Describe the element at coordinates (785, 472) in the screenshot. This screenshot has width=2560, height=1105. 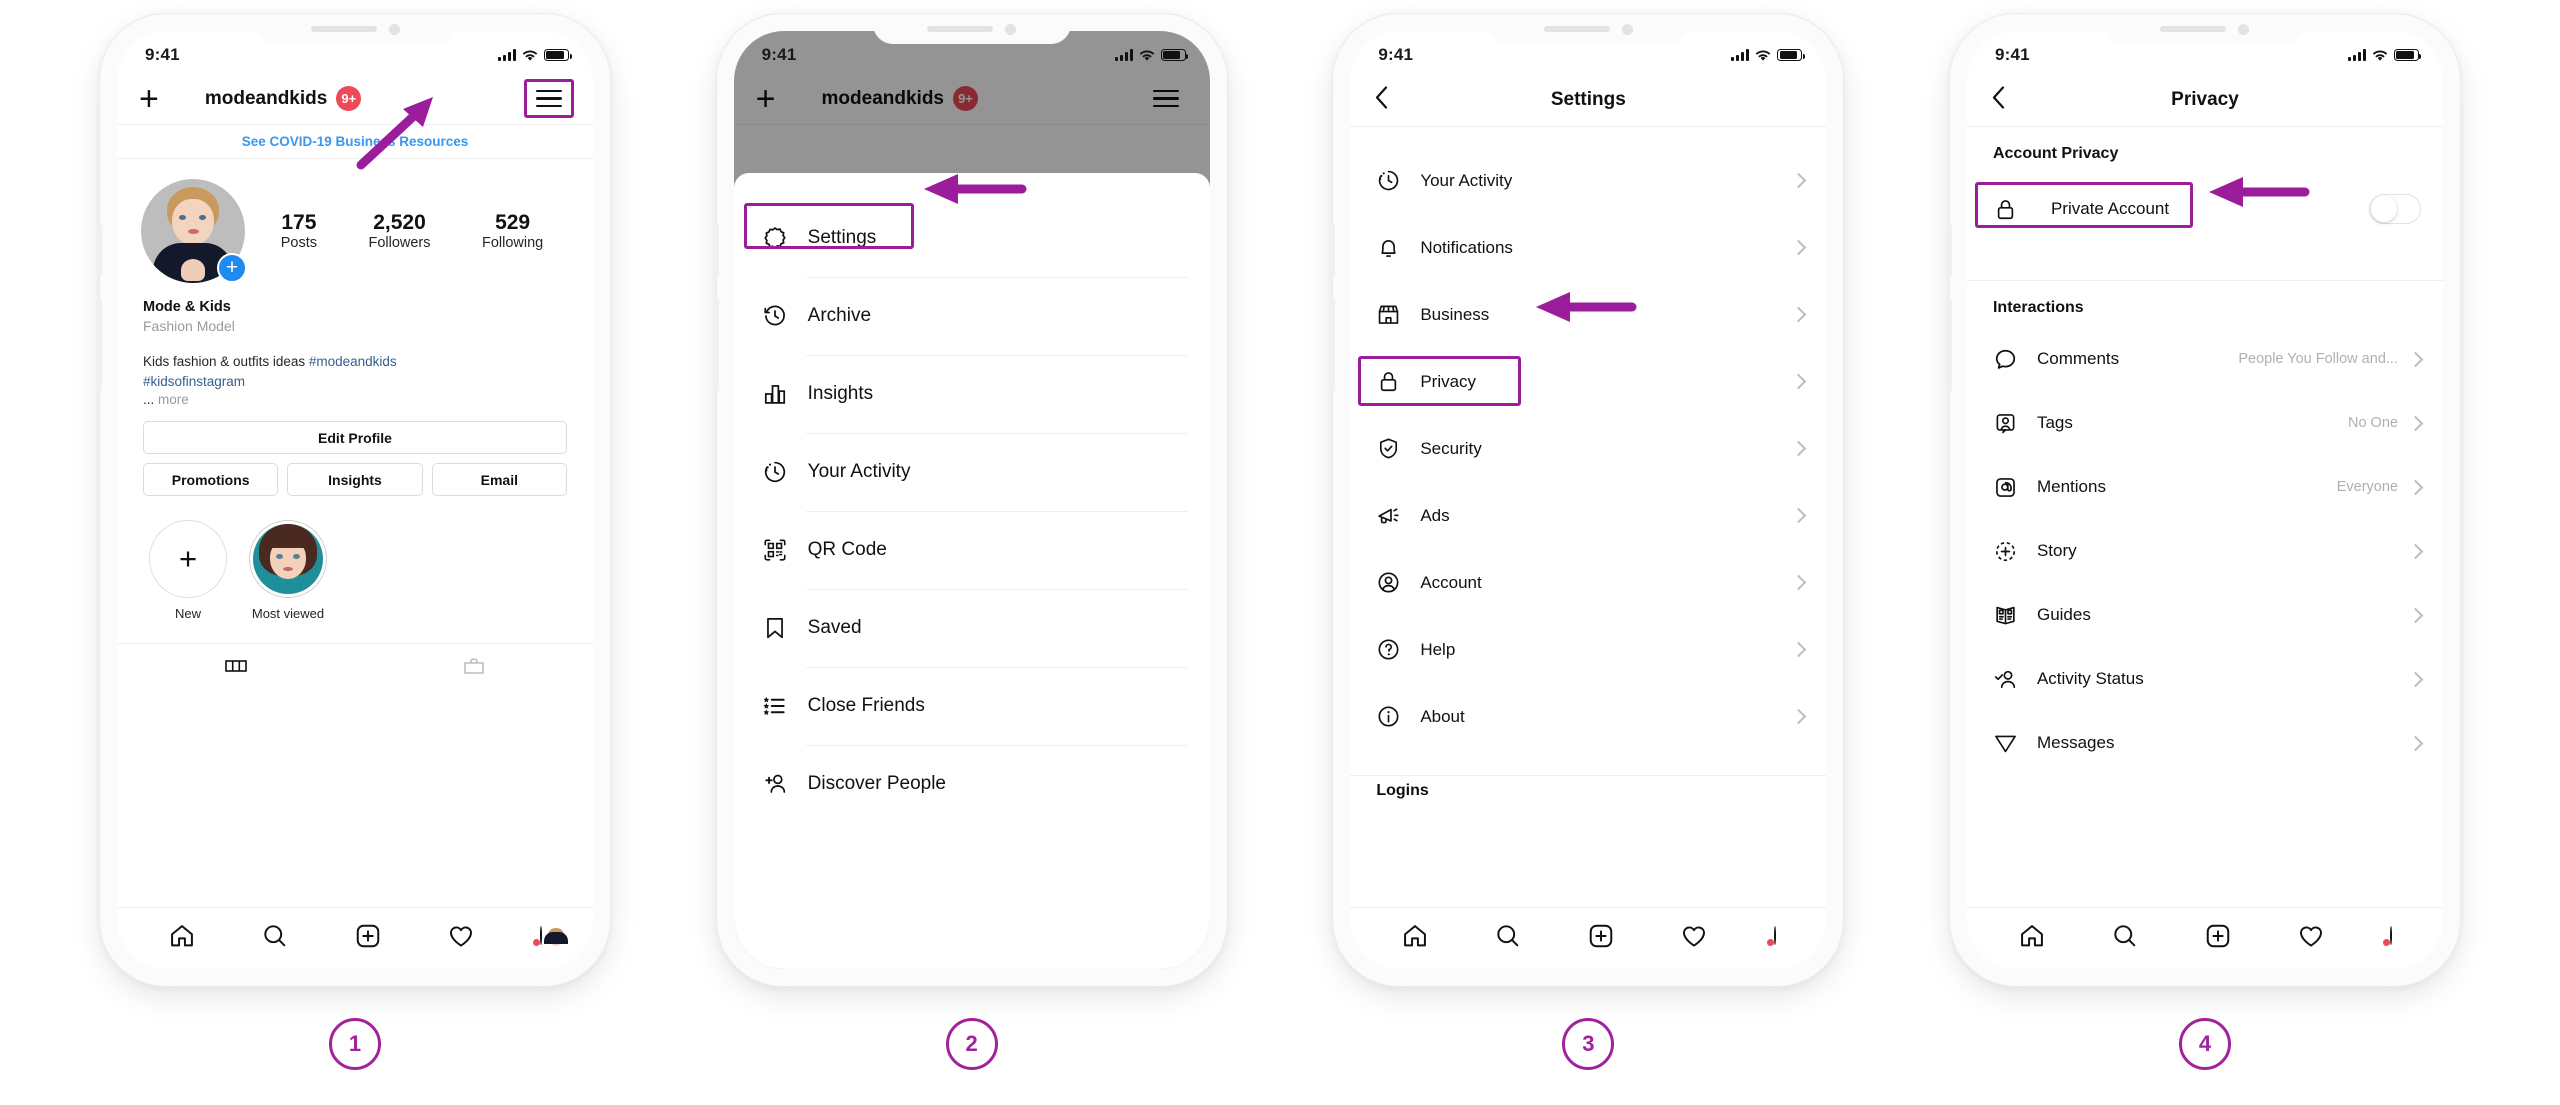
I see `activity-clock-icon` at that location.